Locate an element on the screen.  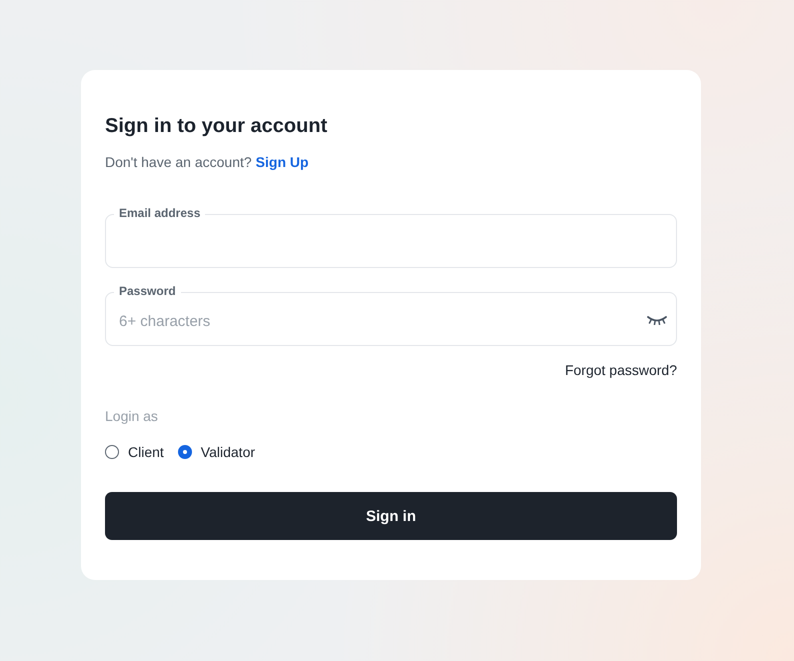
login-as-label: Login as is located at coordinates (132, 416).